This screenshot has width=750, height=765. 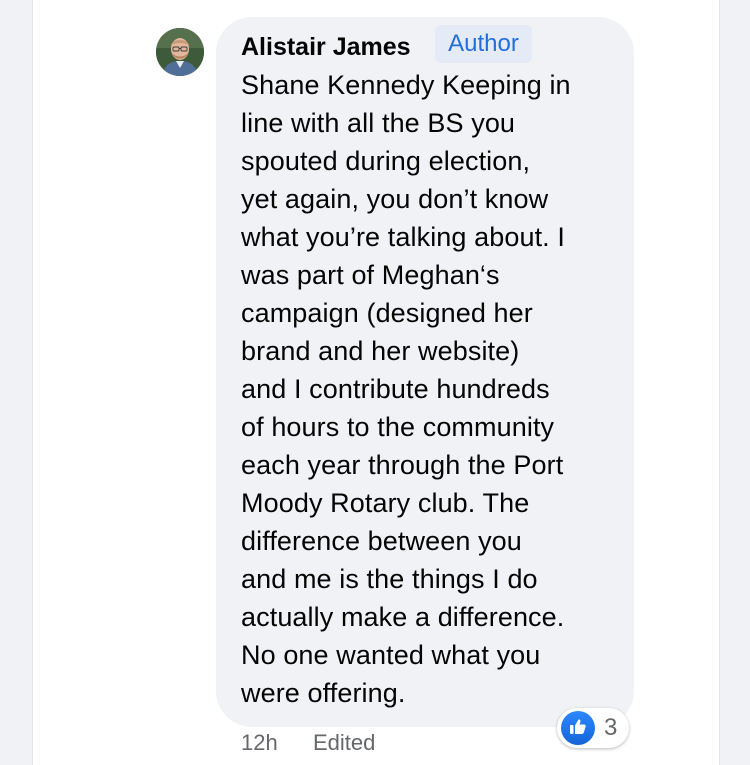 I want to click on reaction-summary: 3, so click(x=593, y=728).